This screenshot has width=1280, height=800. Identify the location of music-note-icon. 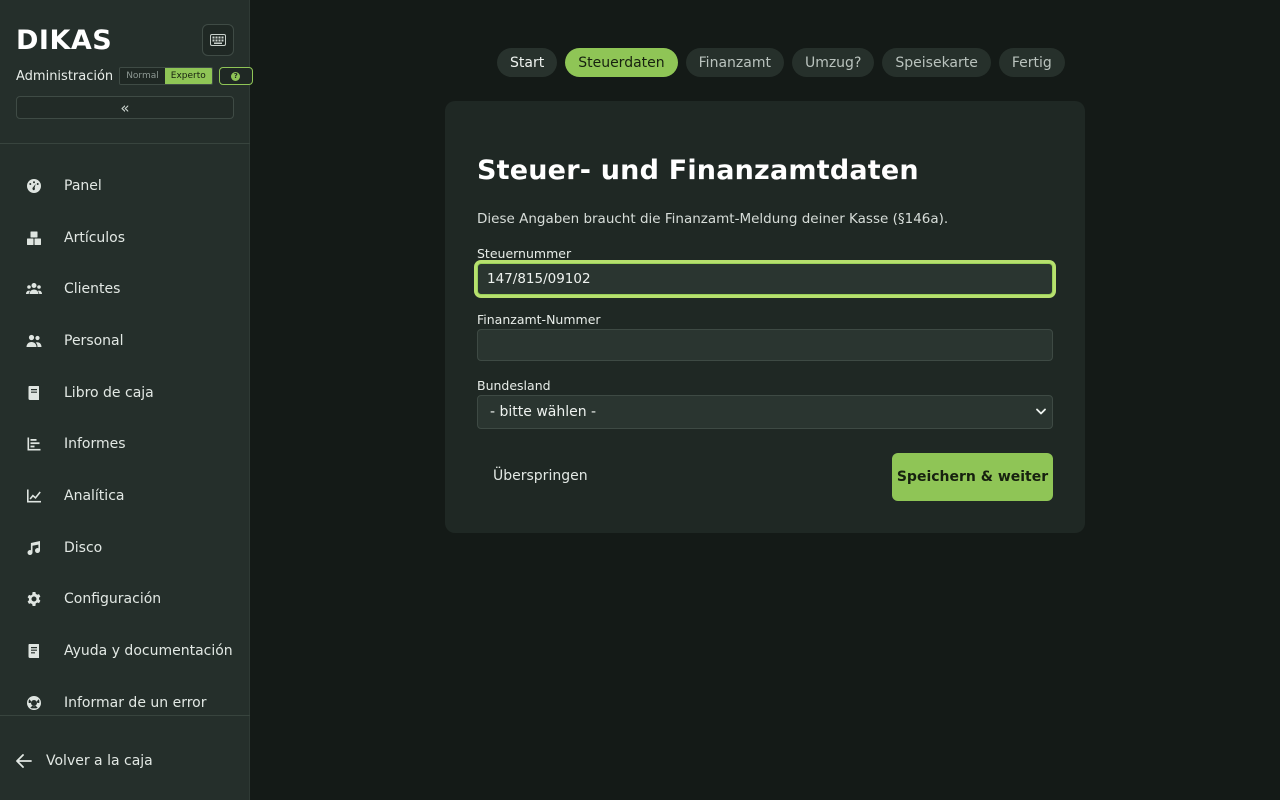
(34, 548).